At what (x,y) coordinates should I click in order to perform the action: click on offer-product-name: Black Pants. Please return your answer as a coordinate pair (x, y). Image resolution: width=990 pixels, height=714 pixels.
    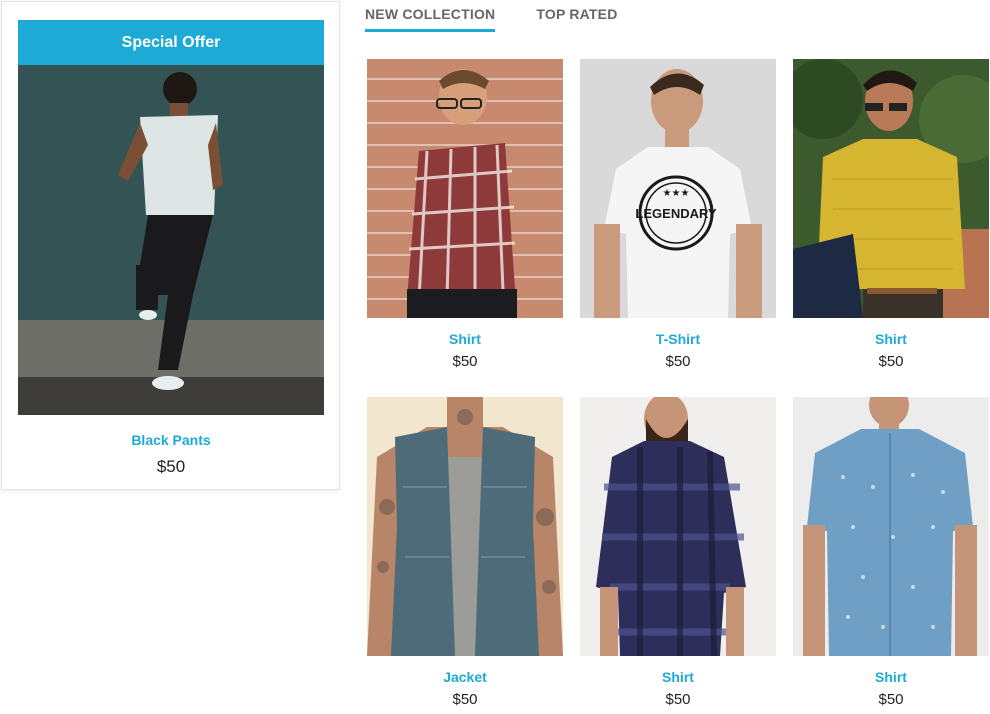
    Looking at the image, I should click on (171, 440).